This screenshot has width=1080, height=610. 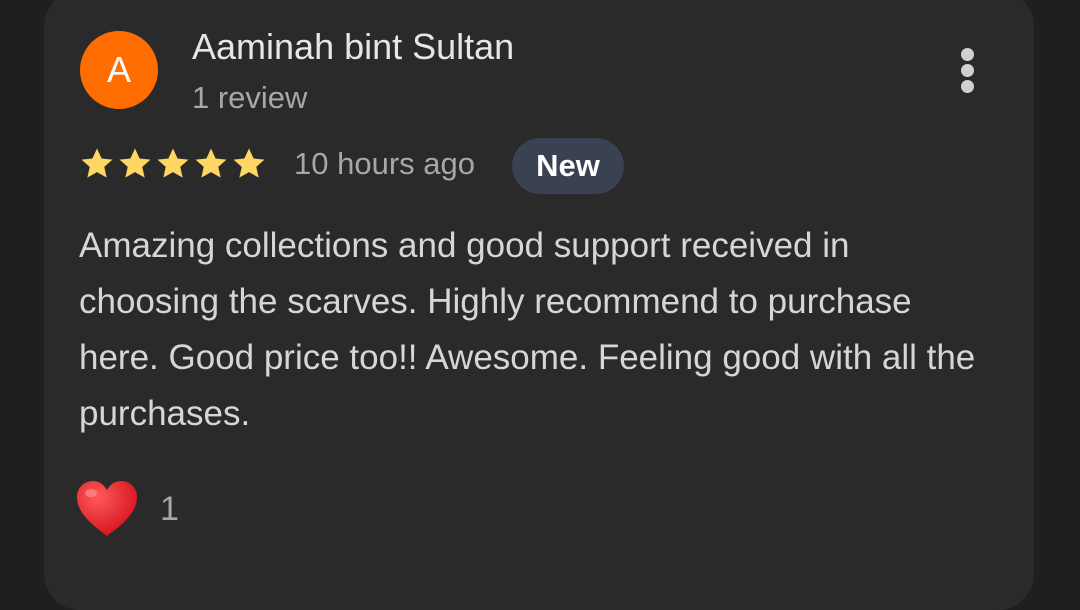 What do you see at coordinates (119, 70) in the screenshot?
I see `avatar: A` at bounding box center [119, 70].